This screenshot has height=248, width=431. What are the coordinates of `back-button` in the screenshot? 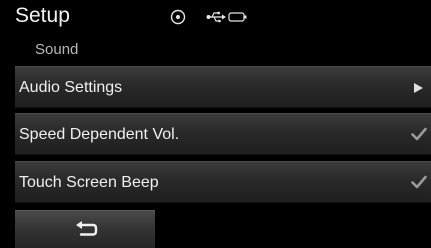 It's located at (85, 229).